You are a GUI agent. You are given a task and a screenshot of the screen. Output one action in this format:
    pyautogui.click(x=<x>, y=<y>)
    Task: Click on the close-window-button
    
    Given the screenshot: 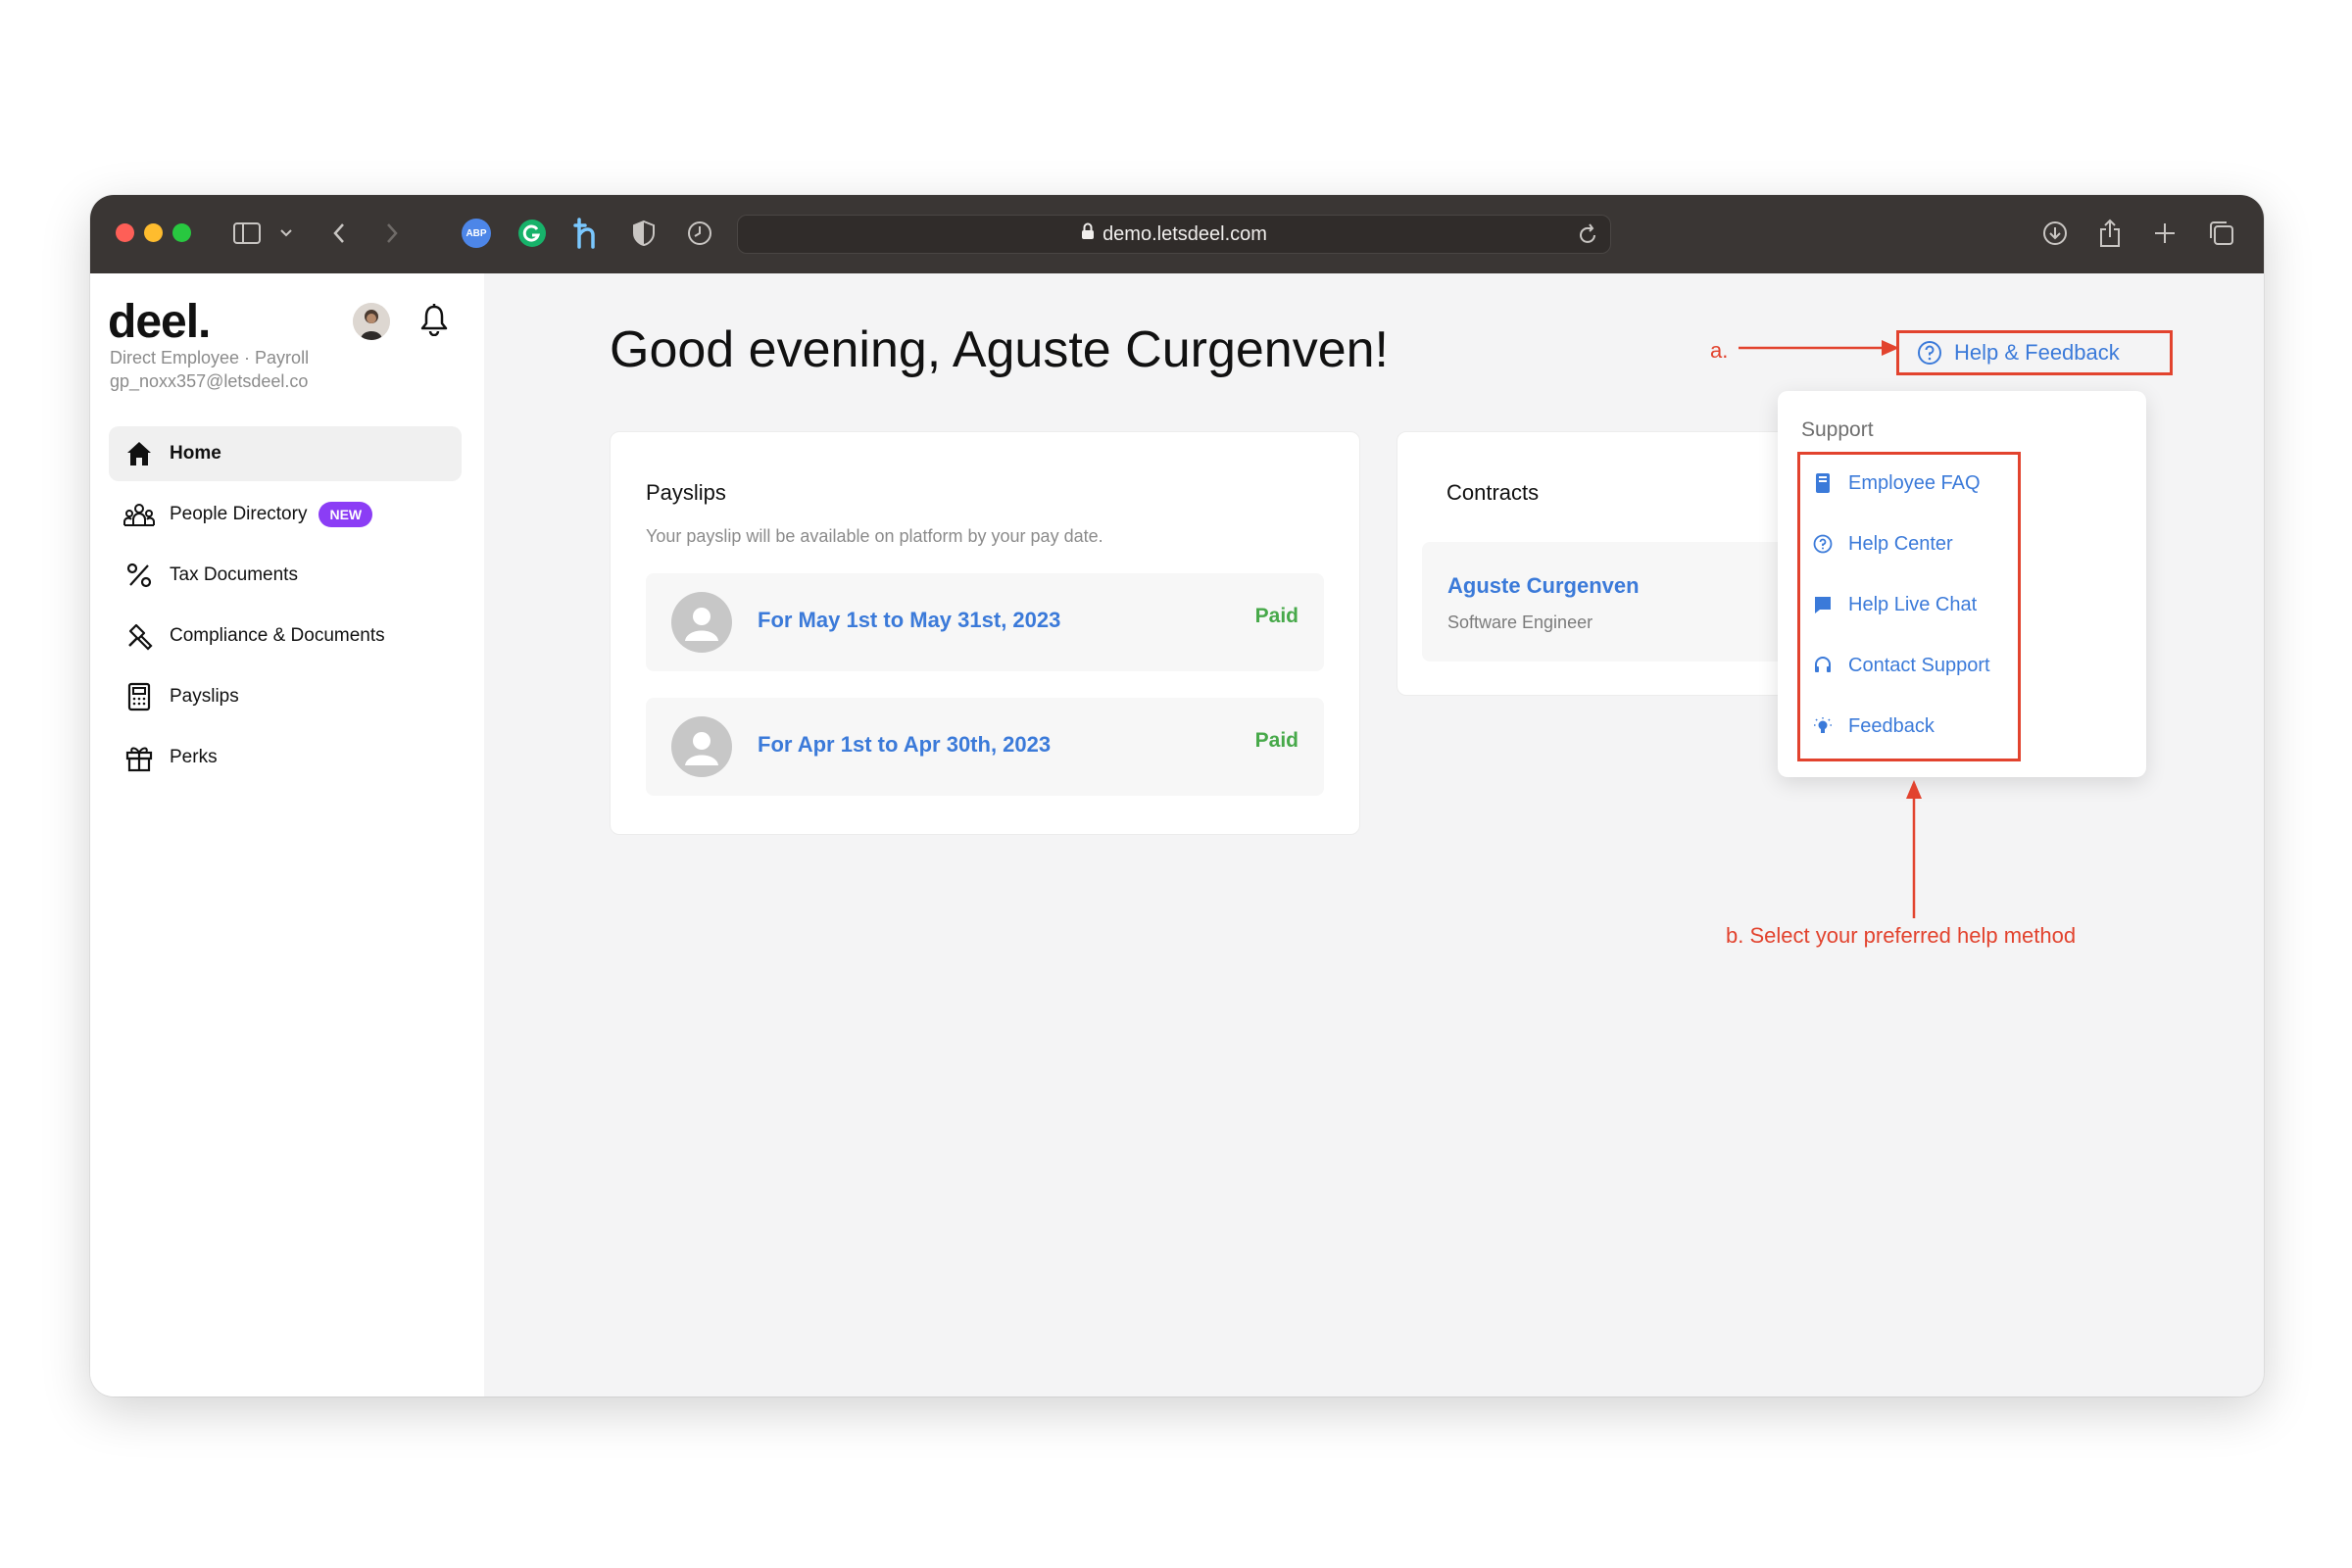 What is the action you would take?
    pyautogui.click(x=125, y=232)
    